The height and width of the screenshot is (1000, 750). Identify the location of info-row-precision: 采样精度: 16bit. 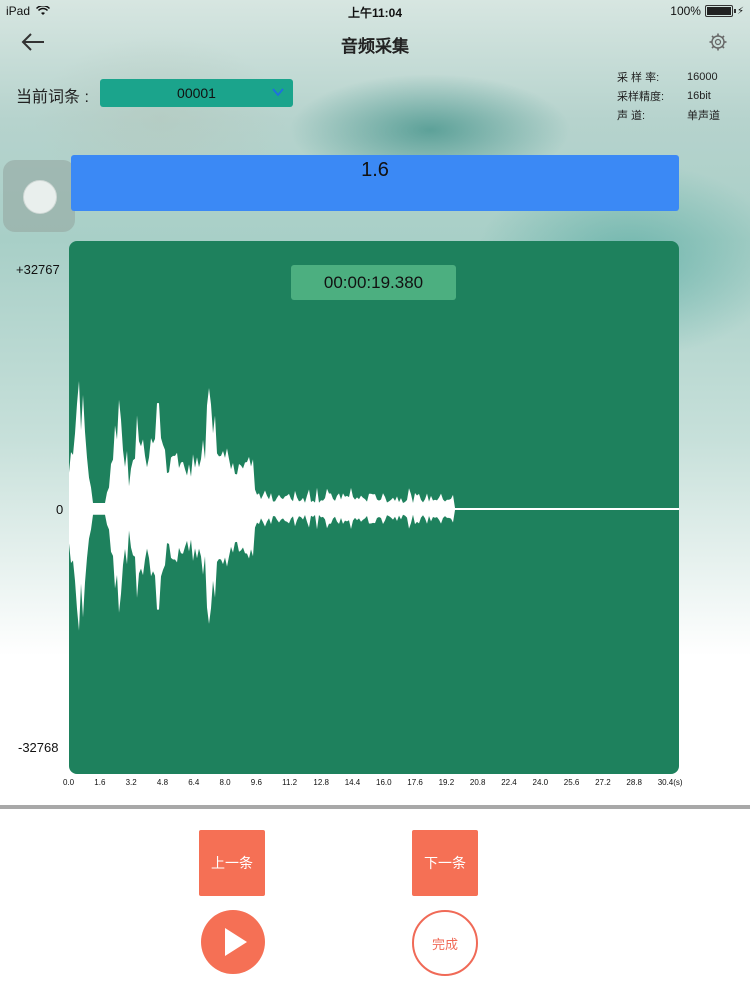
(668, 95).